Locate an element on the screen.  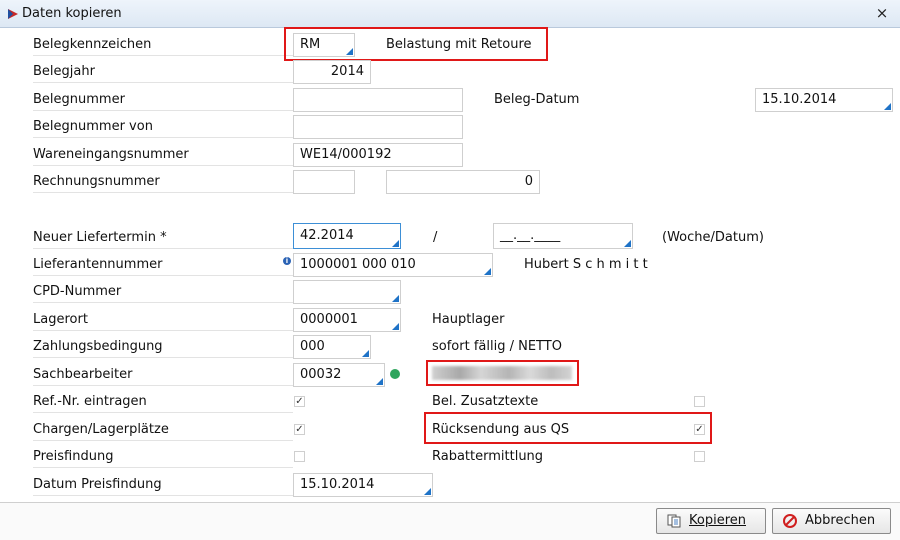
lieferant-name: Hubert S c h m i t t is located at coordinates (586, 264).